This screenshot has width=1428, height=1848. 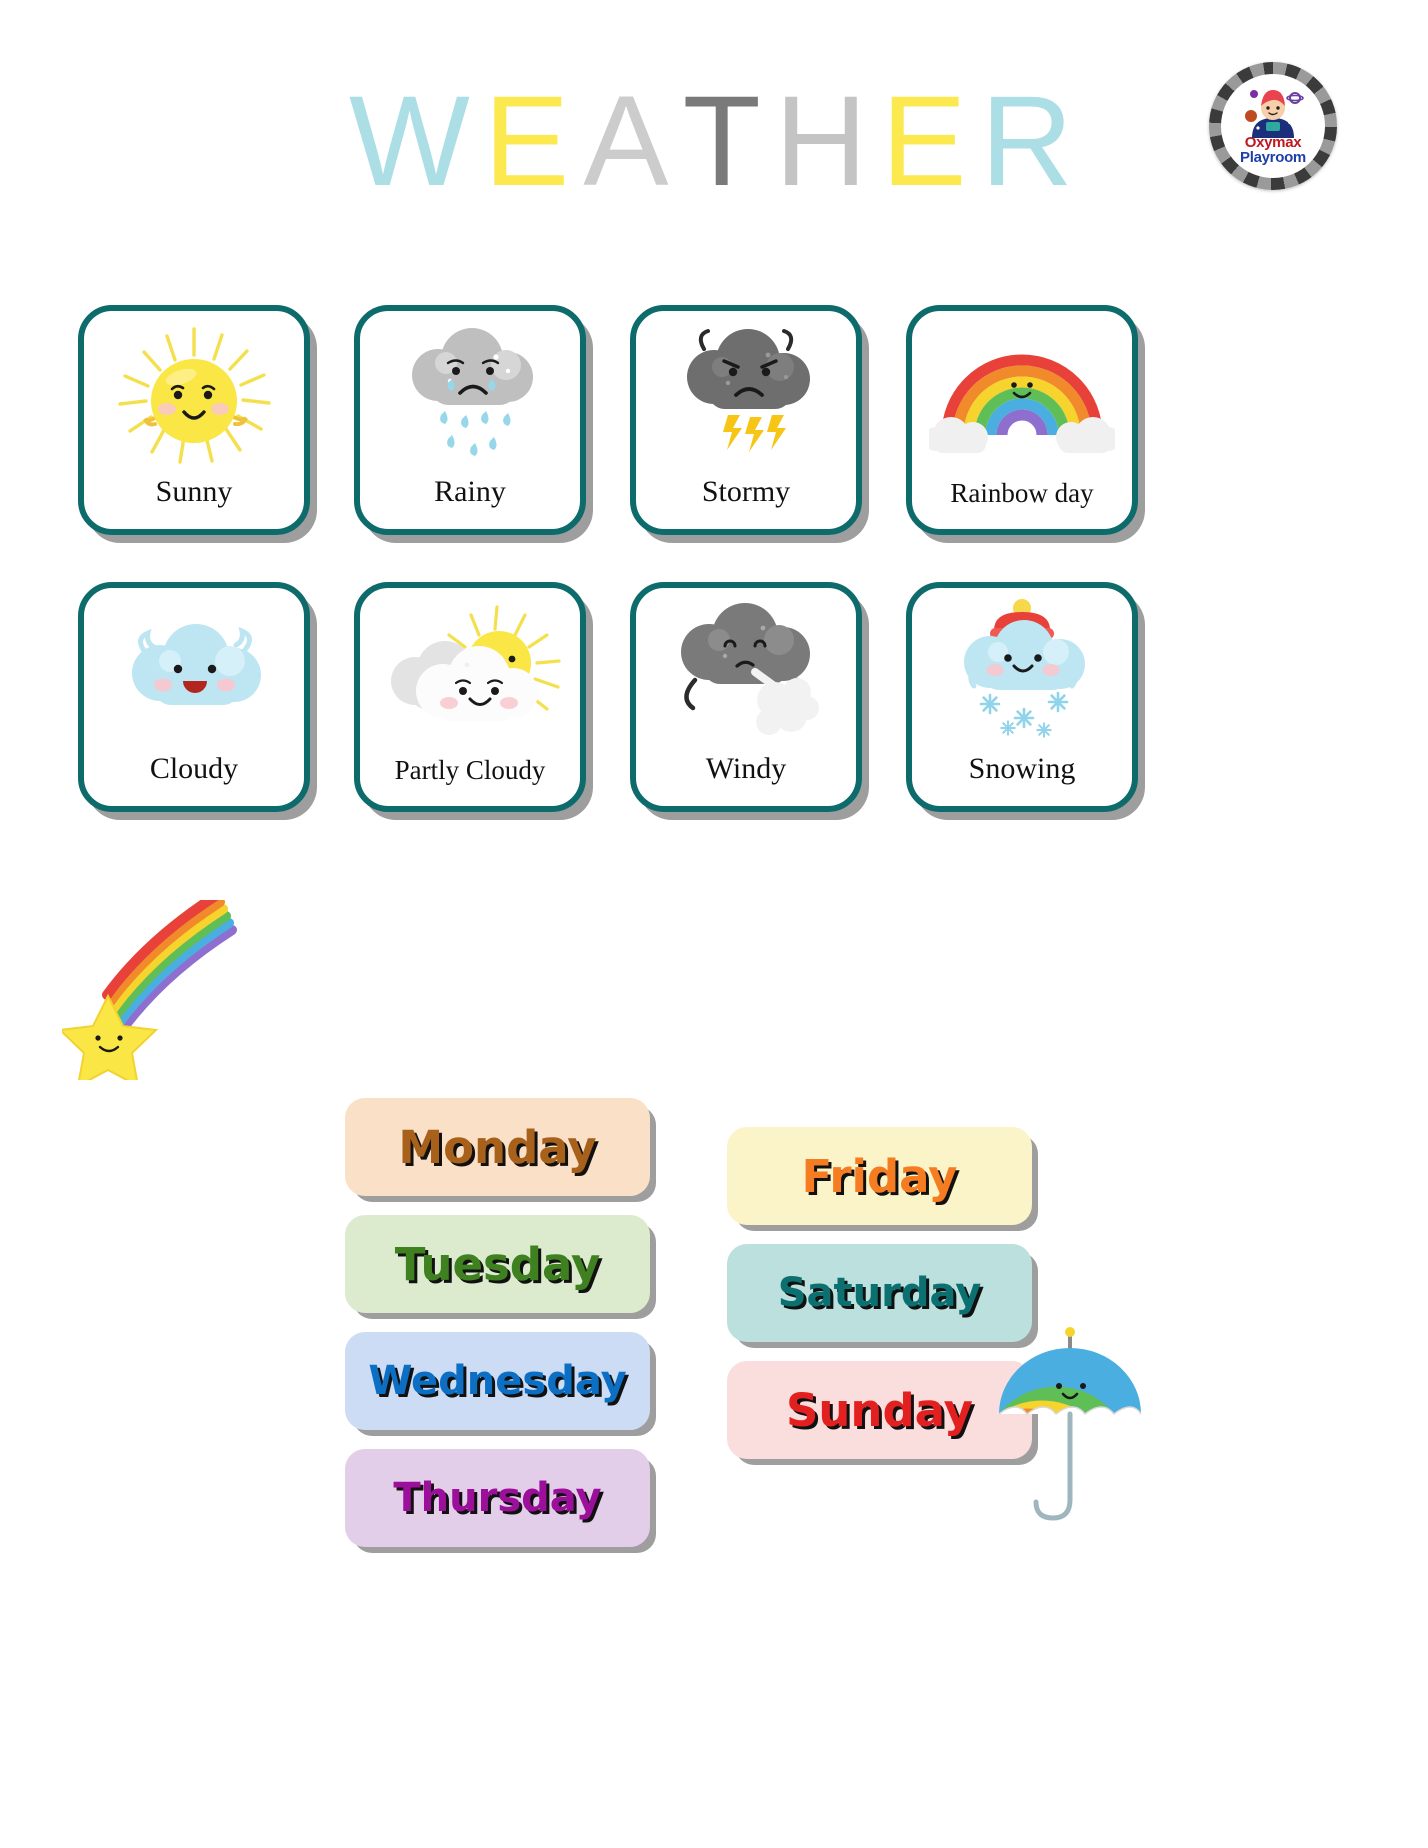 What do you see at coordinates (470, 770) in the screenshot?
I see `weather-card-label: Partly Cloudy` at bounding box center [470, 770].